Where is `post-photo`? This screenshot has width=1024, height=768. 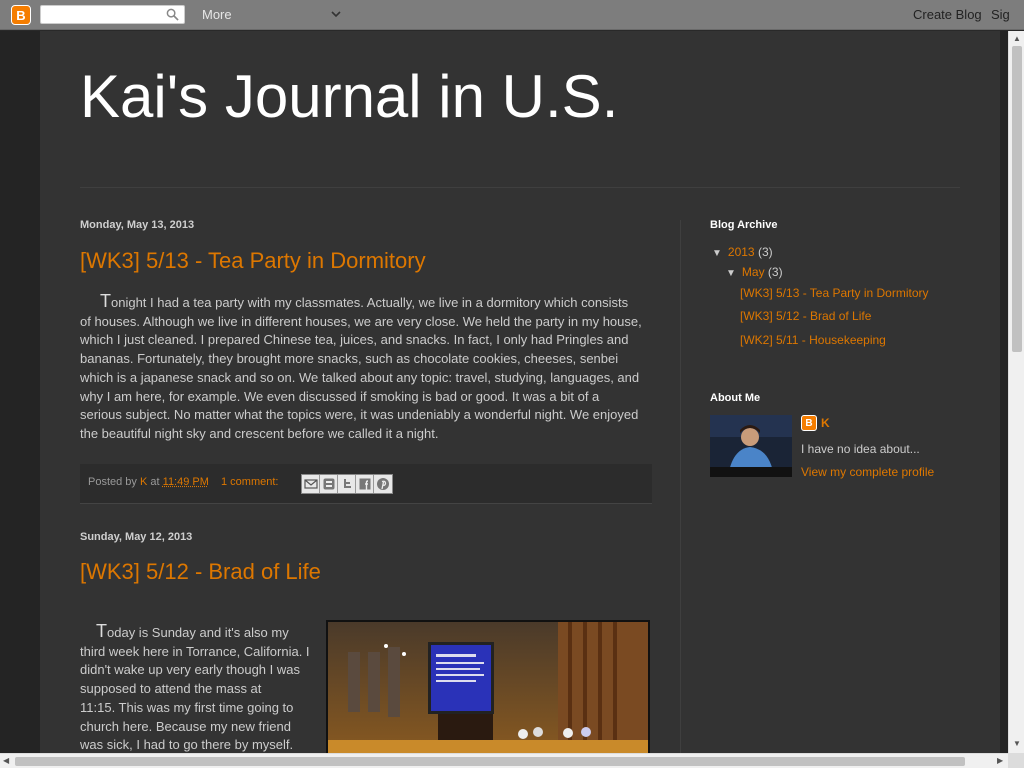 post-photo is located at coordinates (488, 690).